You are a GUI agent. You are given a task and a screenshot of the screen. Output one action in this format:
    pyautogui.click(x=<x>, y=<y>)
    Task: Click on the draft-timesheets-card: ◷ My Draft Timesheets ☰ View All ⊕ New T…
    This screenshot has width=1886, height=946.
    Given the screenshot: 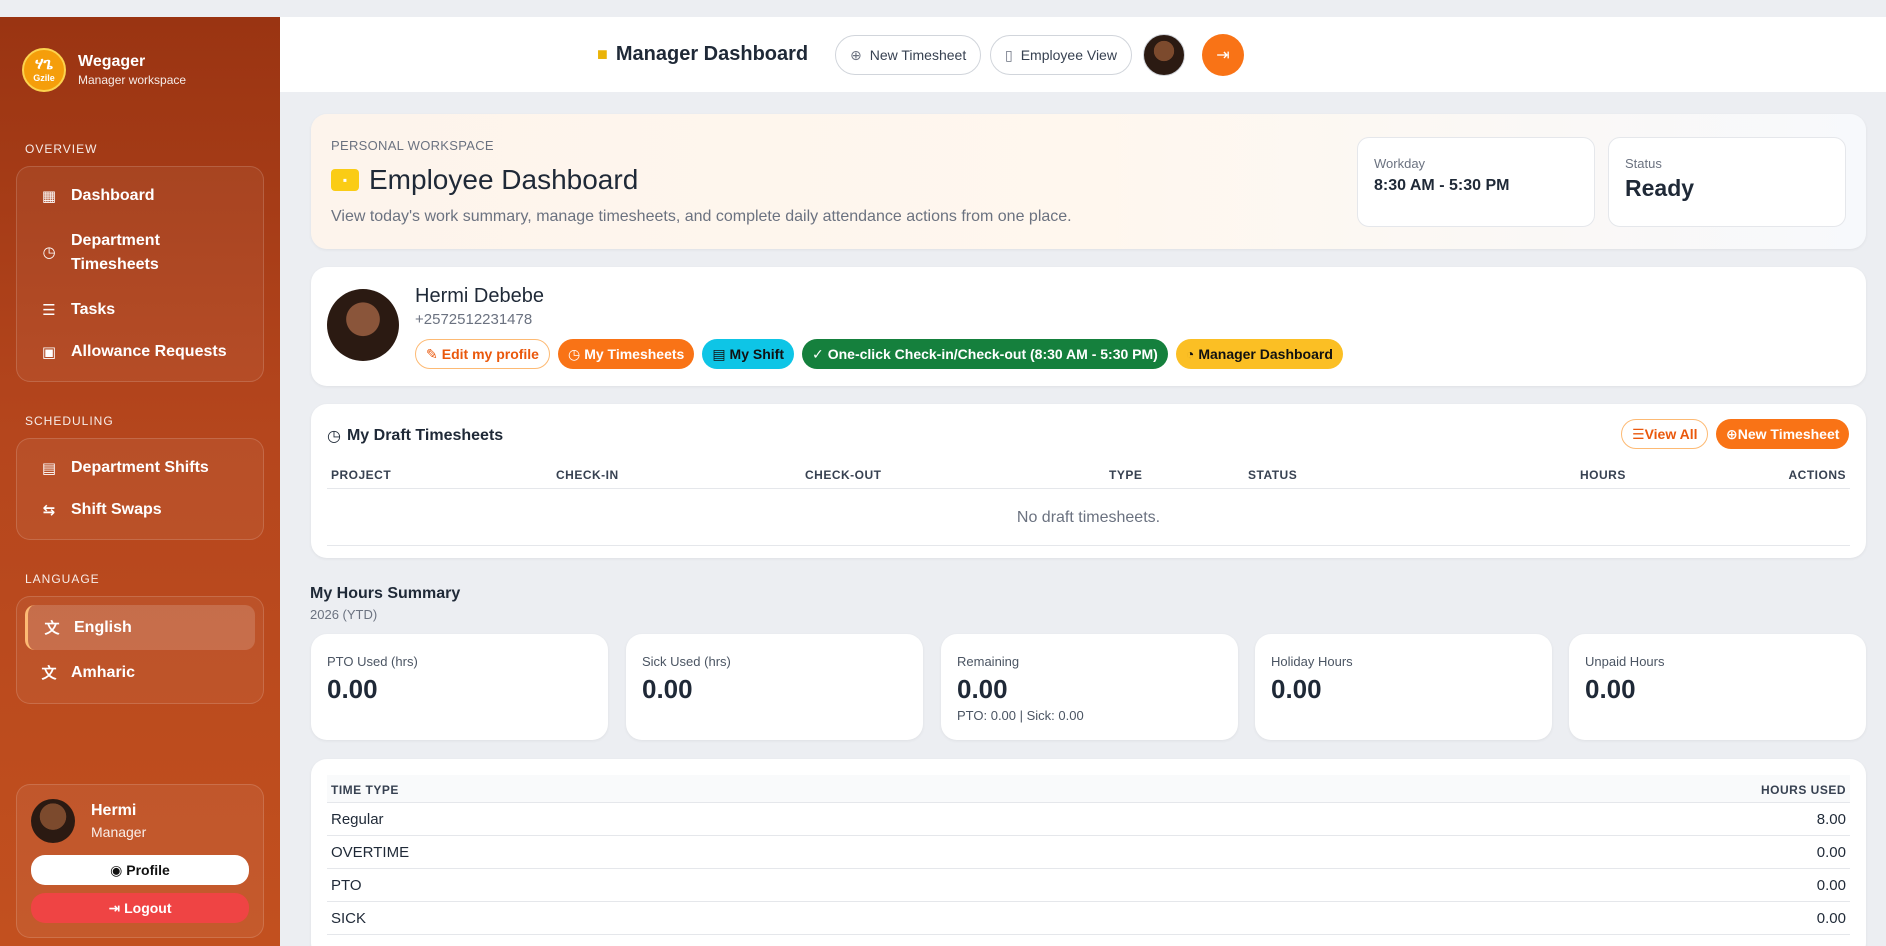 What is the action you would take?
    pyautogui.click(x=1088, y=481)
    